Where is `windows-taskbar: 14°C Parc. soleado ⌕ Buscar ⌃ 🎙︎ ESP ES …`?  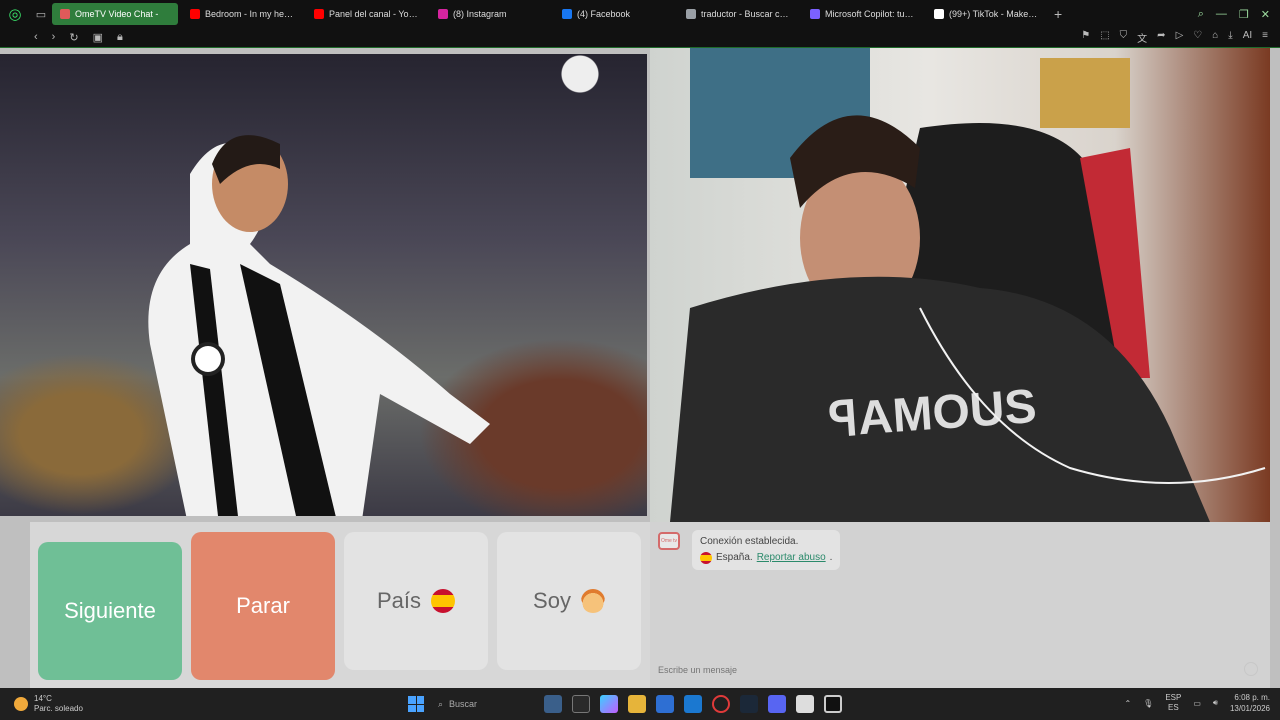 windows-taskbar: 14°C Parc. soleado ⌕ Buscar ⌃ 🎙︎ ESP ES … is located at coordinates (640, 704).